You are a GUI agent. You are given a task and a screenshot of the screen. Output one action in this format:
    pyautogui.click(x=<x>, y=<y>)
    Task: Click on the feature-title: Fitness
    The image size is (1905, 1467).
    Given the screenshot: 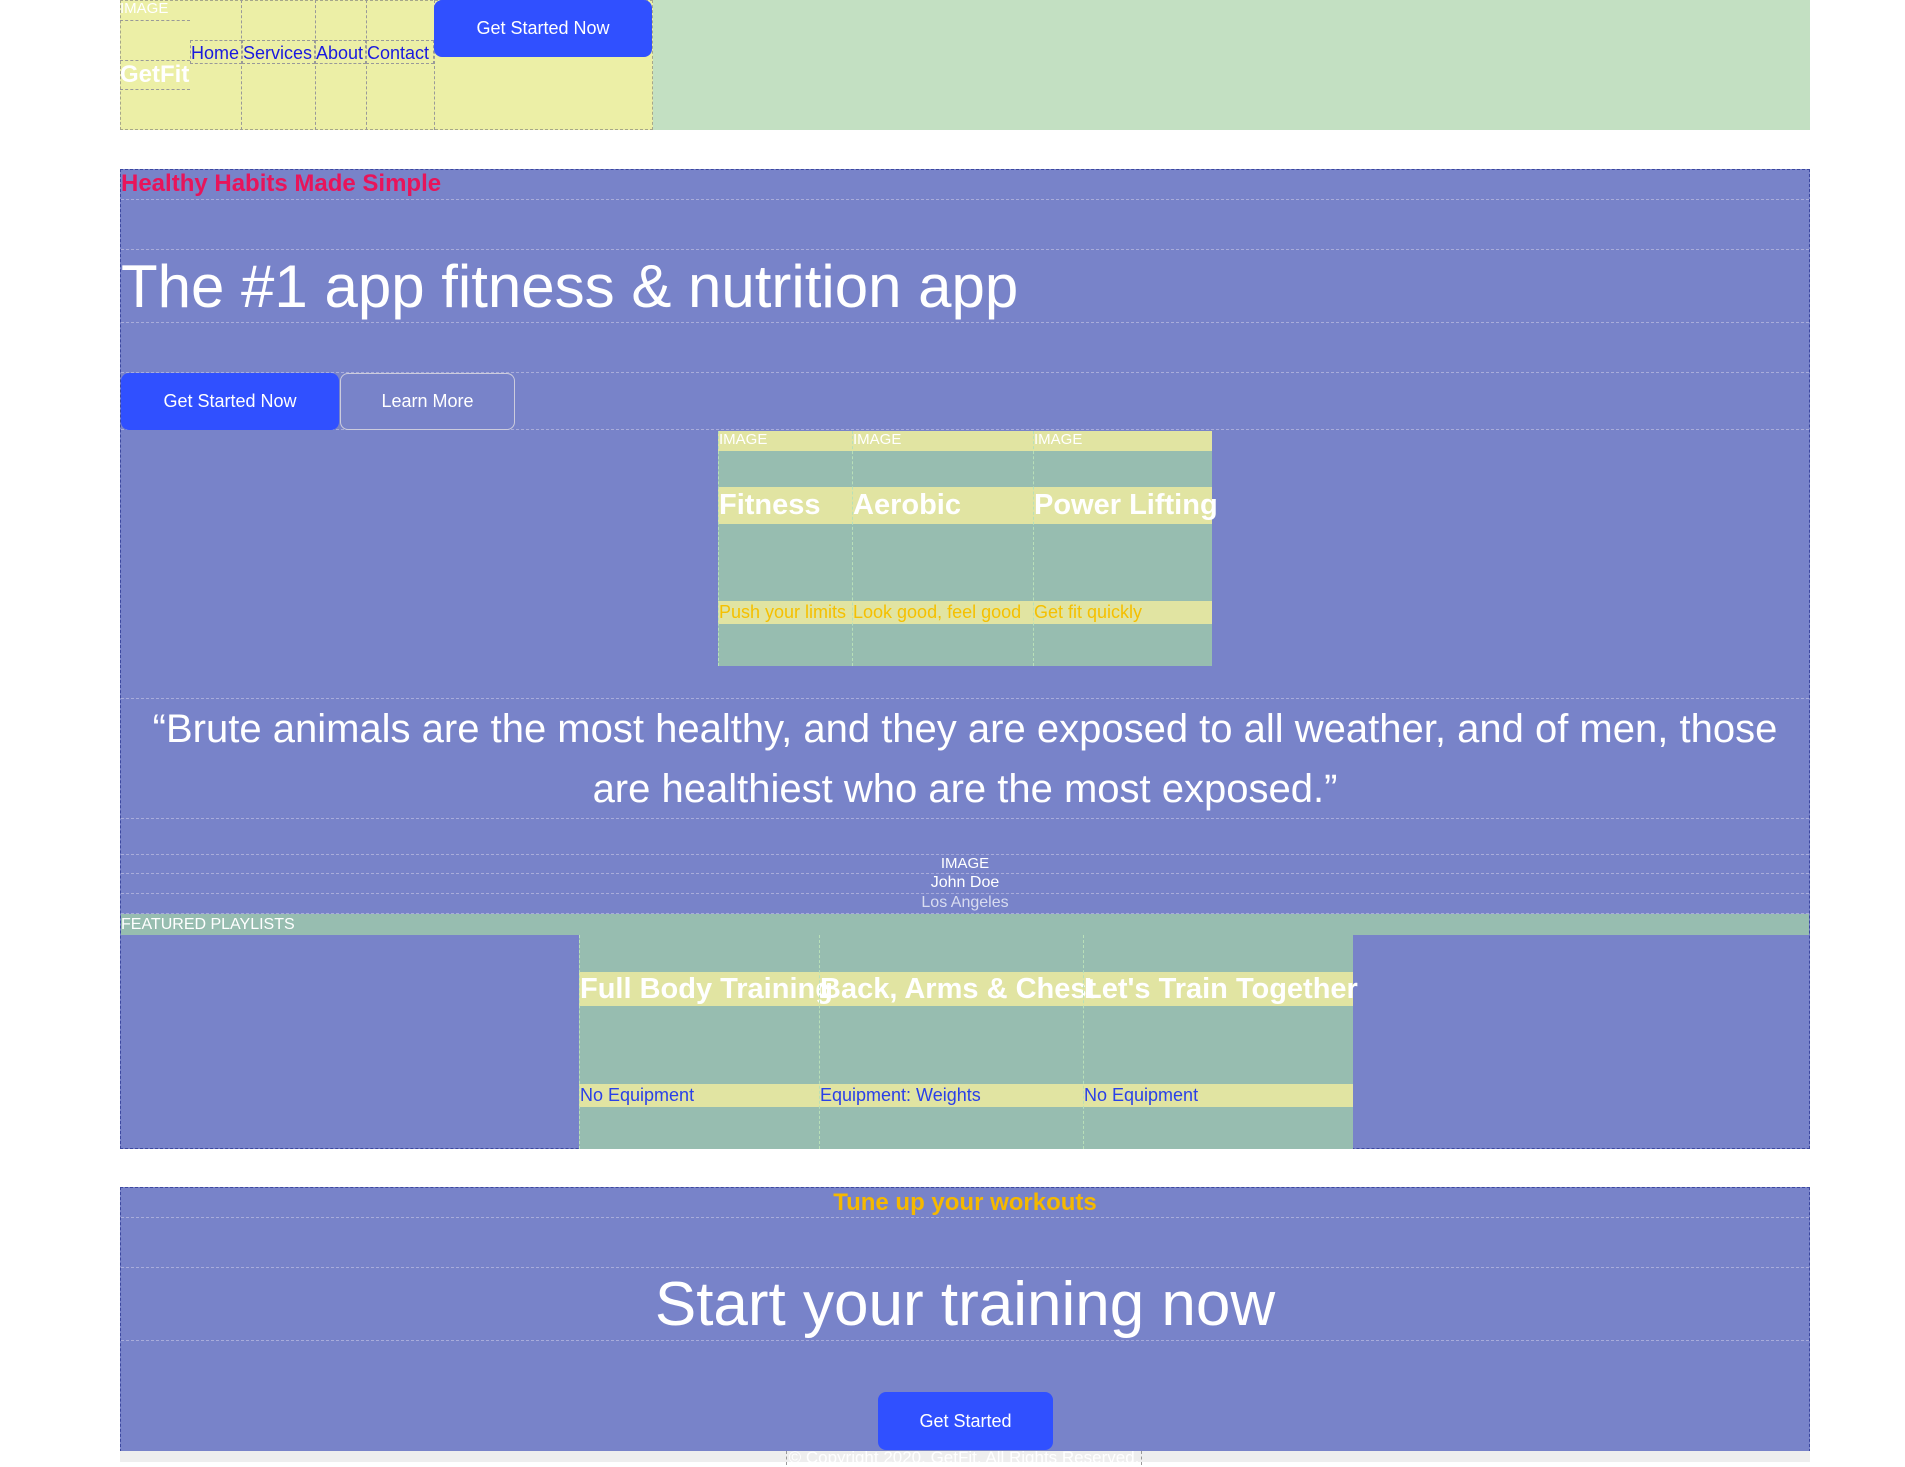 What is the action you would take?
    pyautogui.click(x=770, y=505)
    